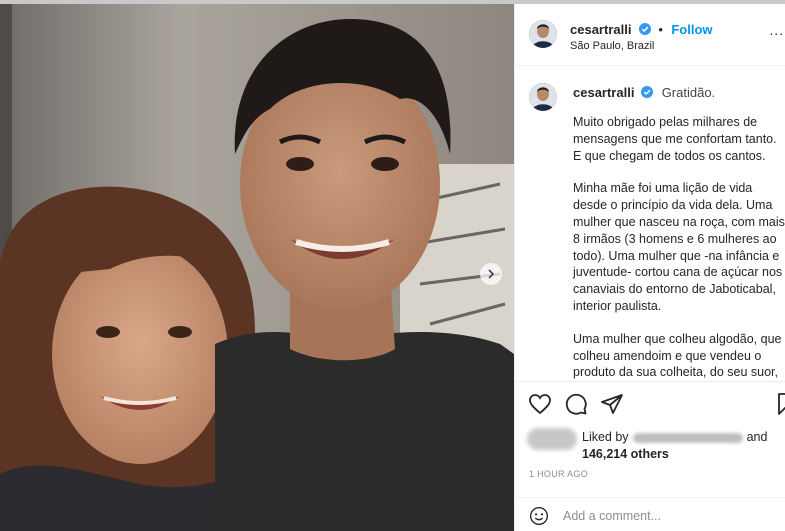  I want to click on carousel-next-button, so click(491, 274).